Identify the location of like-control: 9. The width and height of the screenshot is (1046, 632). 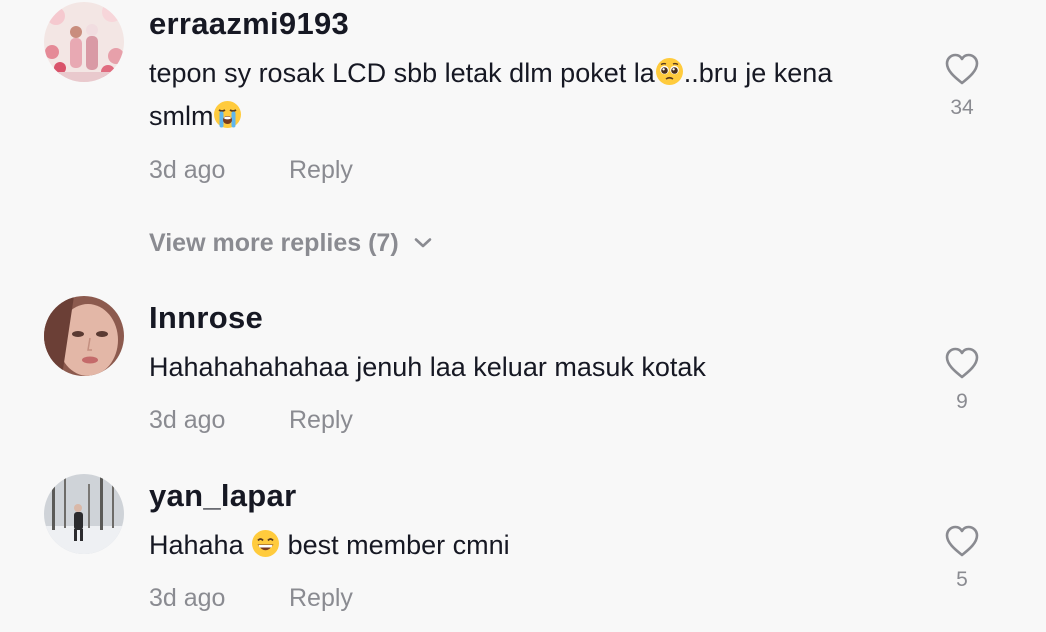
(962, 380).